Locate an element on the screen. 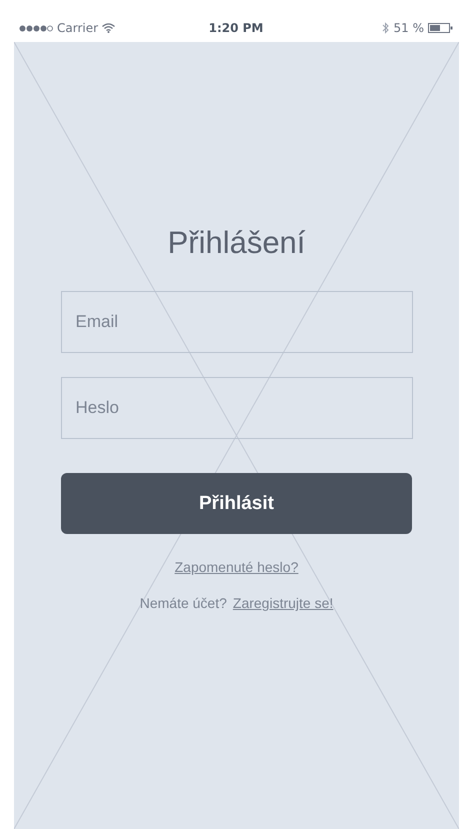  register-link: Zaregistrujte se! is located at coordinates (283, 603).